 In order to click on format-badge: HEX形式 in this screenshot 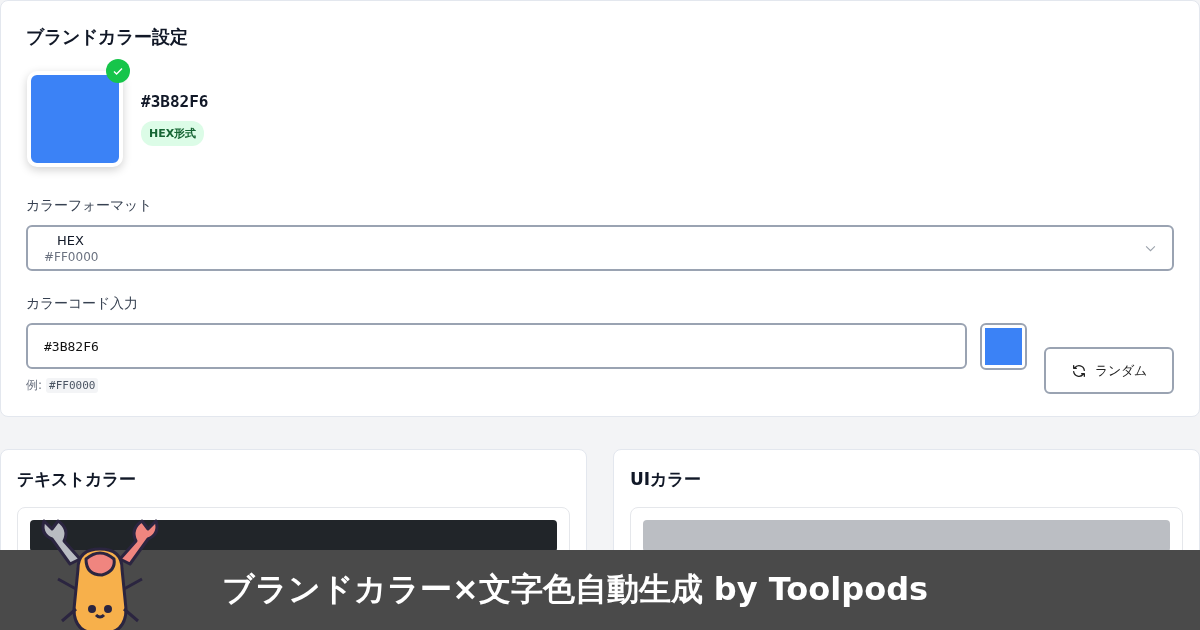, I will do `click(173, 133)`.